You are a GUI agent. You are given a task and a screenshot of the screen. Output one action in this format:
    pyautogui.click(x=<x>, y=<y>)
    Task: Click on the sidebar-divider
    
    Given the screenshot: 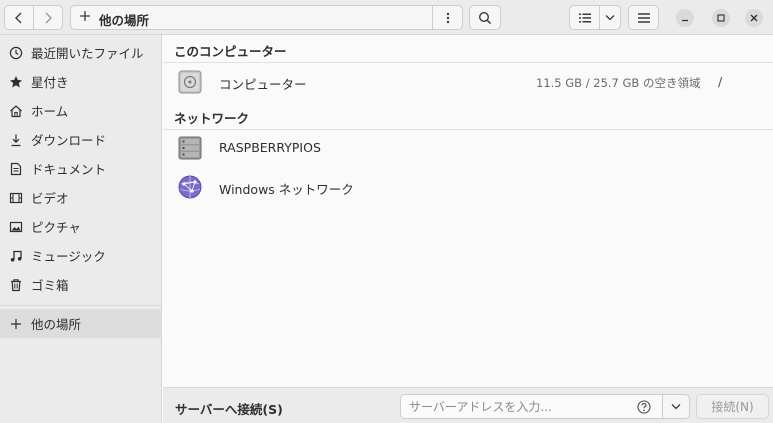 What is the action you would take?
    pyautogui.click(x=81, y=305)
    